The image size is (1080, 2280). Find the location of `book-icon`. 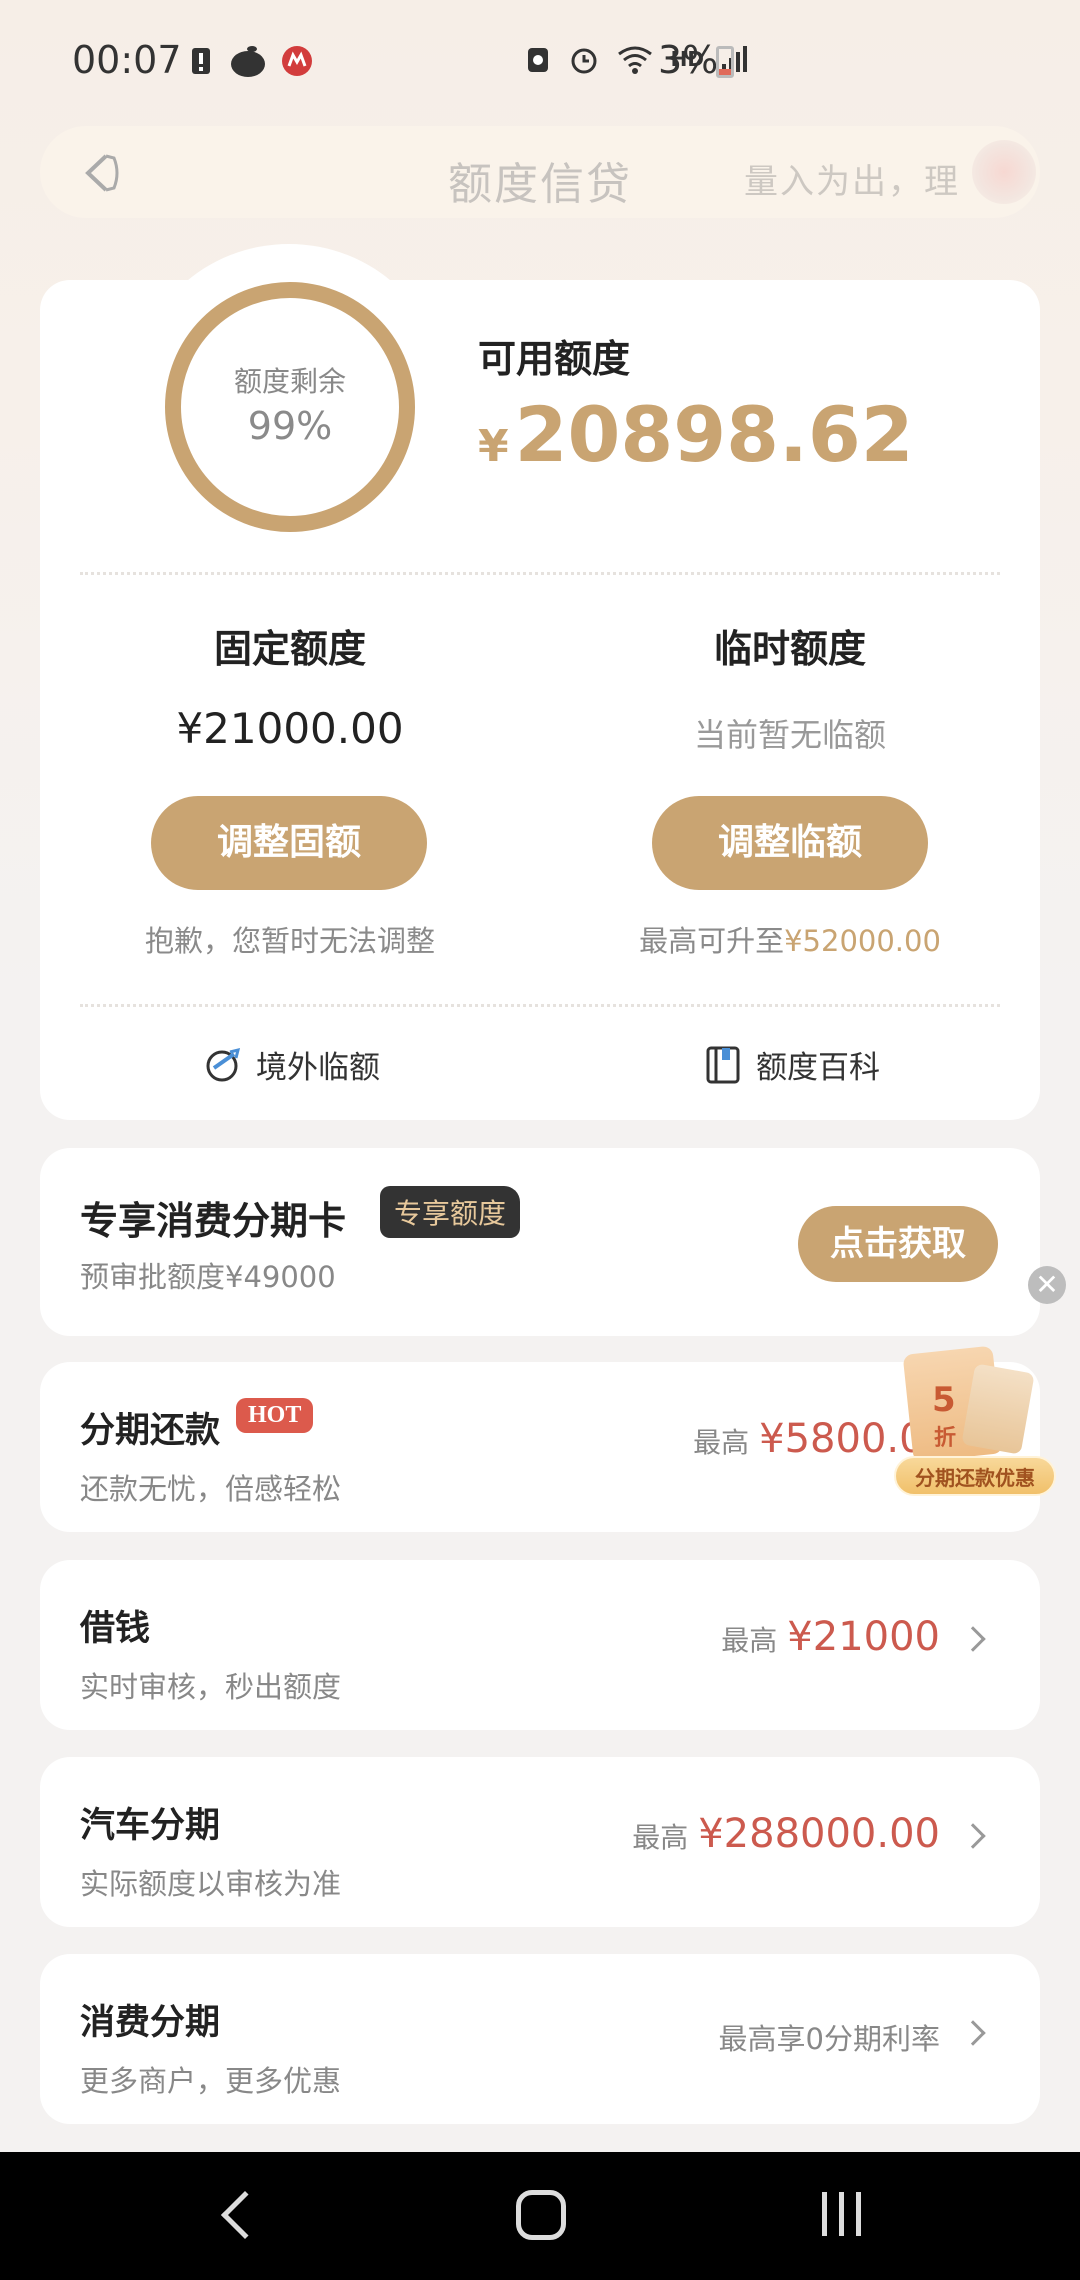

book-icon is located at coordinates (723, 1064).